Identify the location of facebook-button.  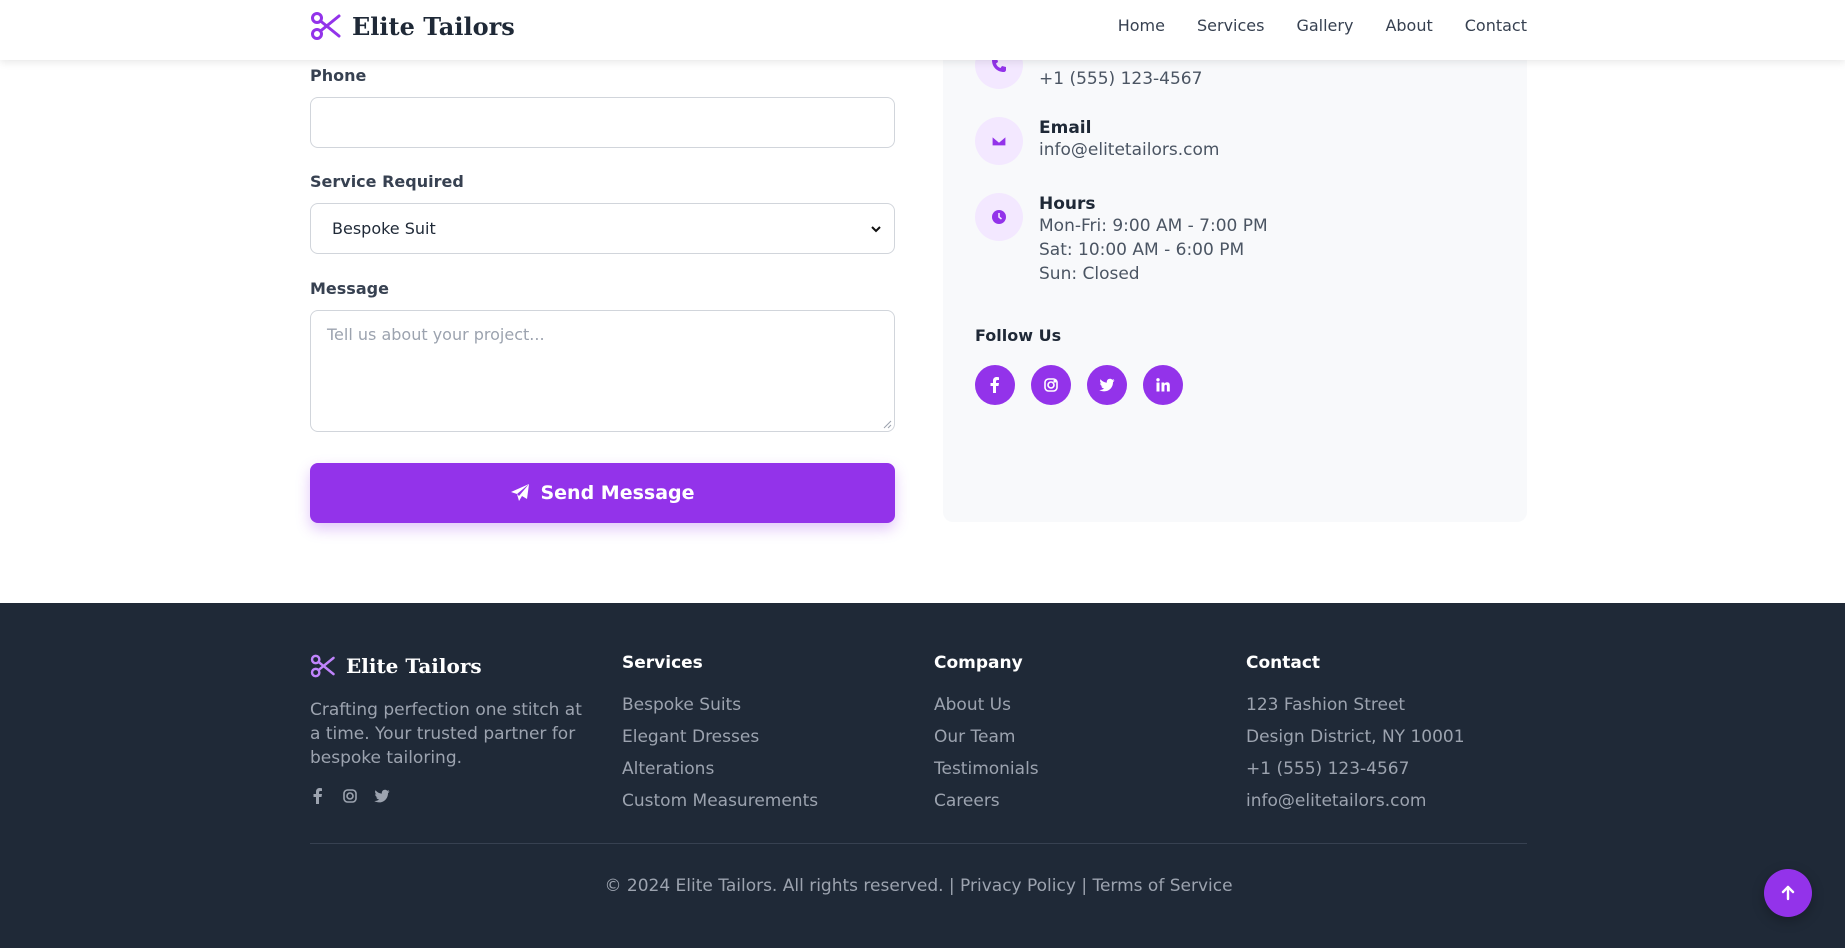
(995, 385).